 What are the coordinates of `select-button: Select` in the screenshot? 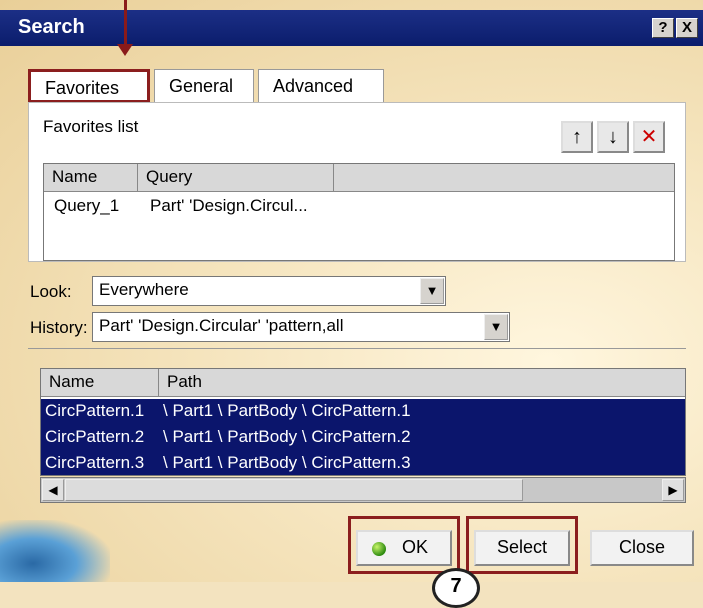 It's located at (522, 548).